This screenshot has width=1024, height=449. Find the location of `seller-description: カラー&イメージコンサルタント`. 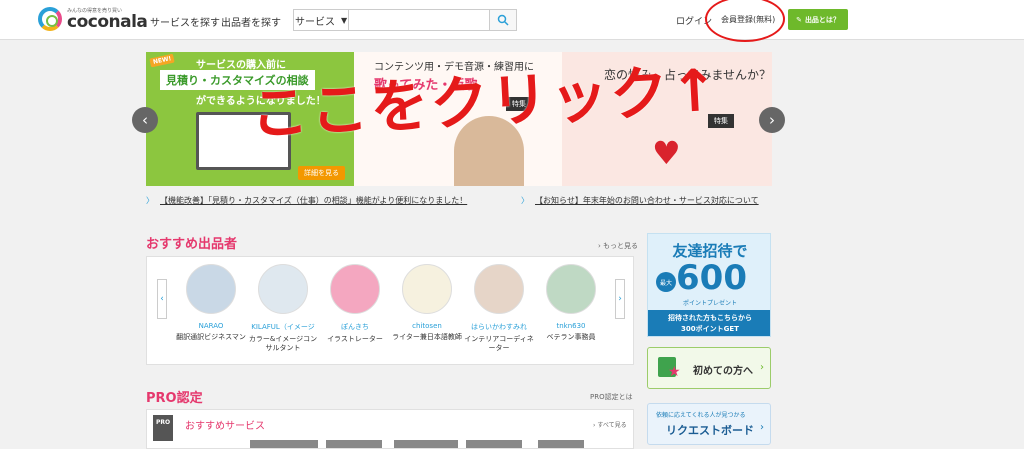

seller-description: カラー&イメージコンサルタント is located at coordinates (283, 343).